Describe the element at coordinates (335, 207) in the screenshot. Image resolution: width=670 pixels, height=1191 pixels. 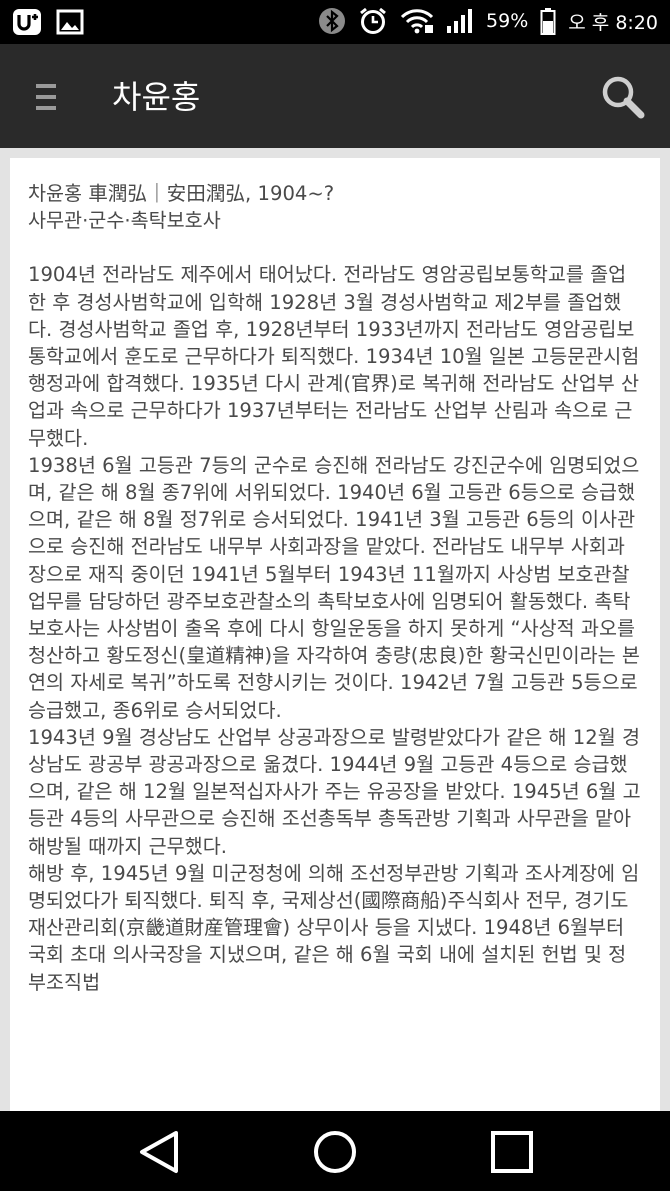
I see `article-header: 차윤홍 車潤弘｜安田潤弘, 1904~? 사무관·군수·촉탁보호사` at that location.